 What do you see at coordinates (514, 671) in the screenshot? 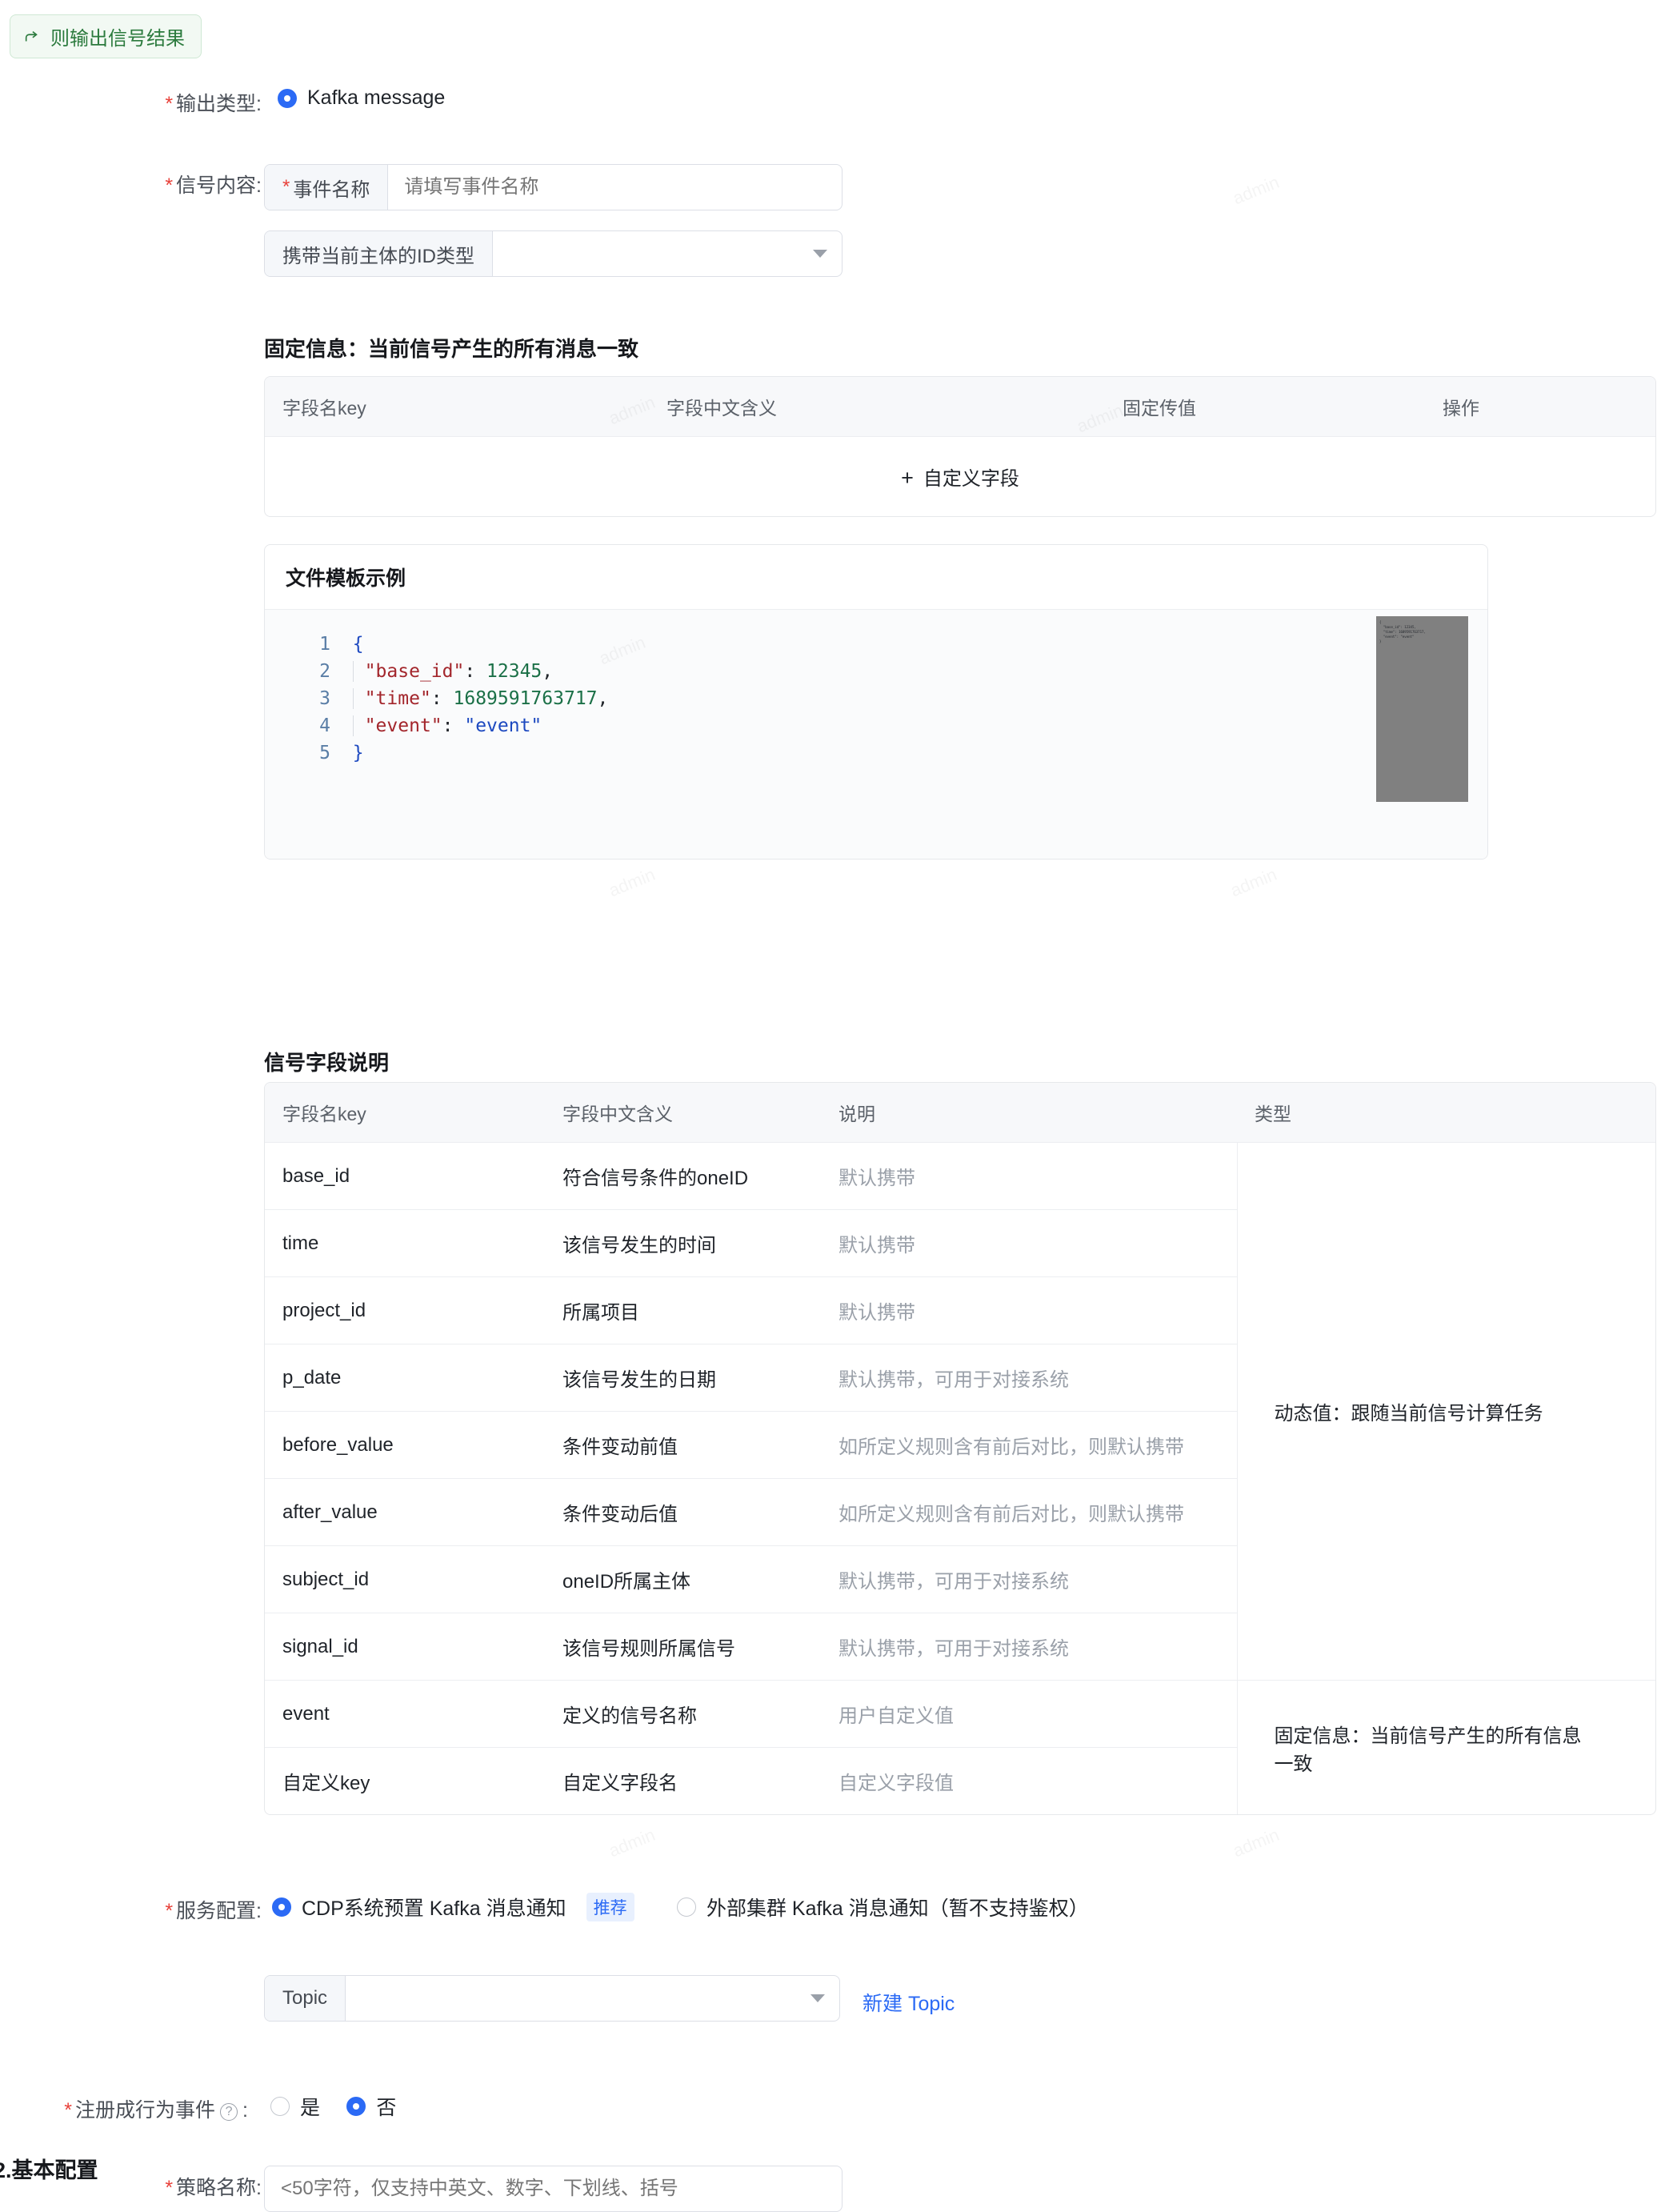
I see `code-token: 12345` at bounding box center [514, 671].